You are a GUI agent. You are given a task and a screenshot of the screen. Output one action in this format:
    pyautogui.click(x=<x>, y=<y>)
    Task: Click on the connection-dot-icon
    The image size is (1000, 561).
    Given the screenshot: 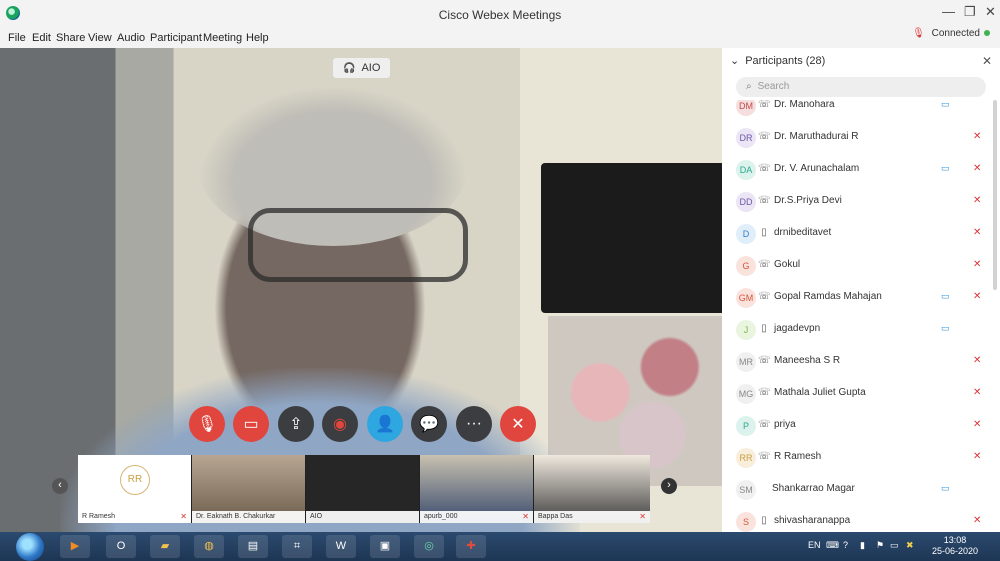 What is the action you would take?
    pyautogui.click(x=987, y=33)
    